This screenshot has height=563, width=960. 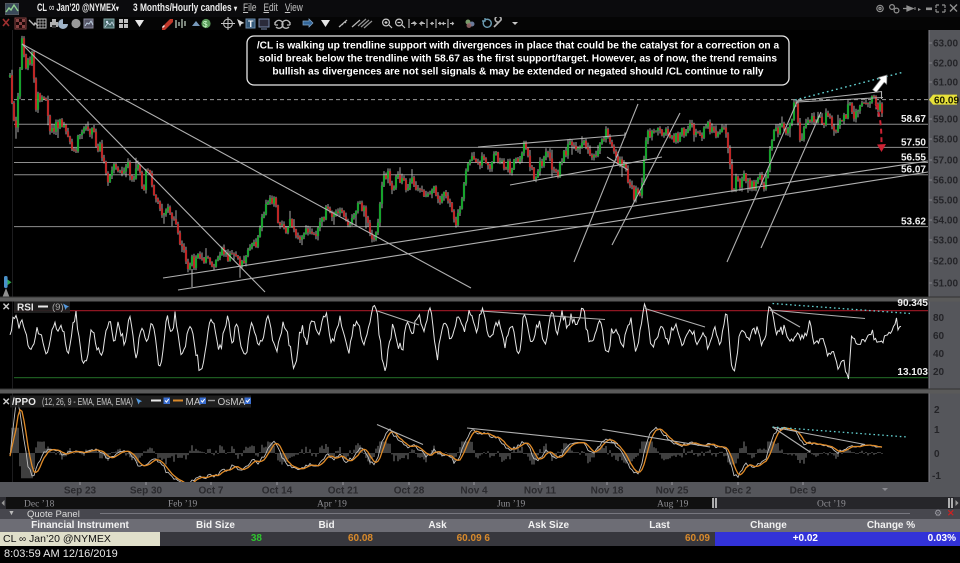 I want to click on svg-text: 55.00, so click(x=945, y=201).